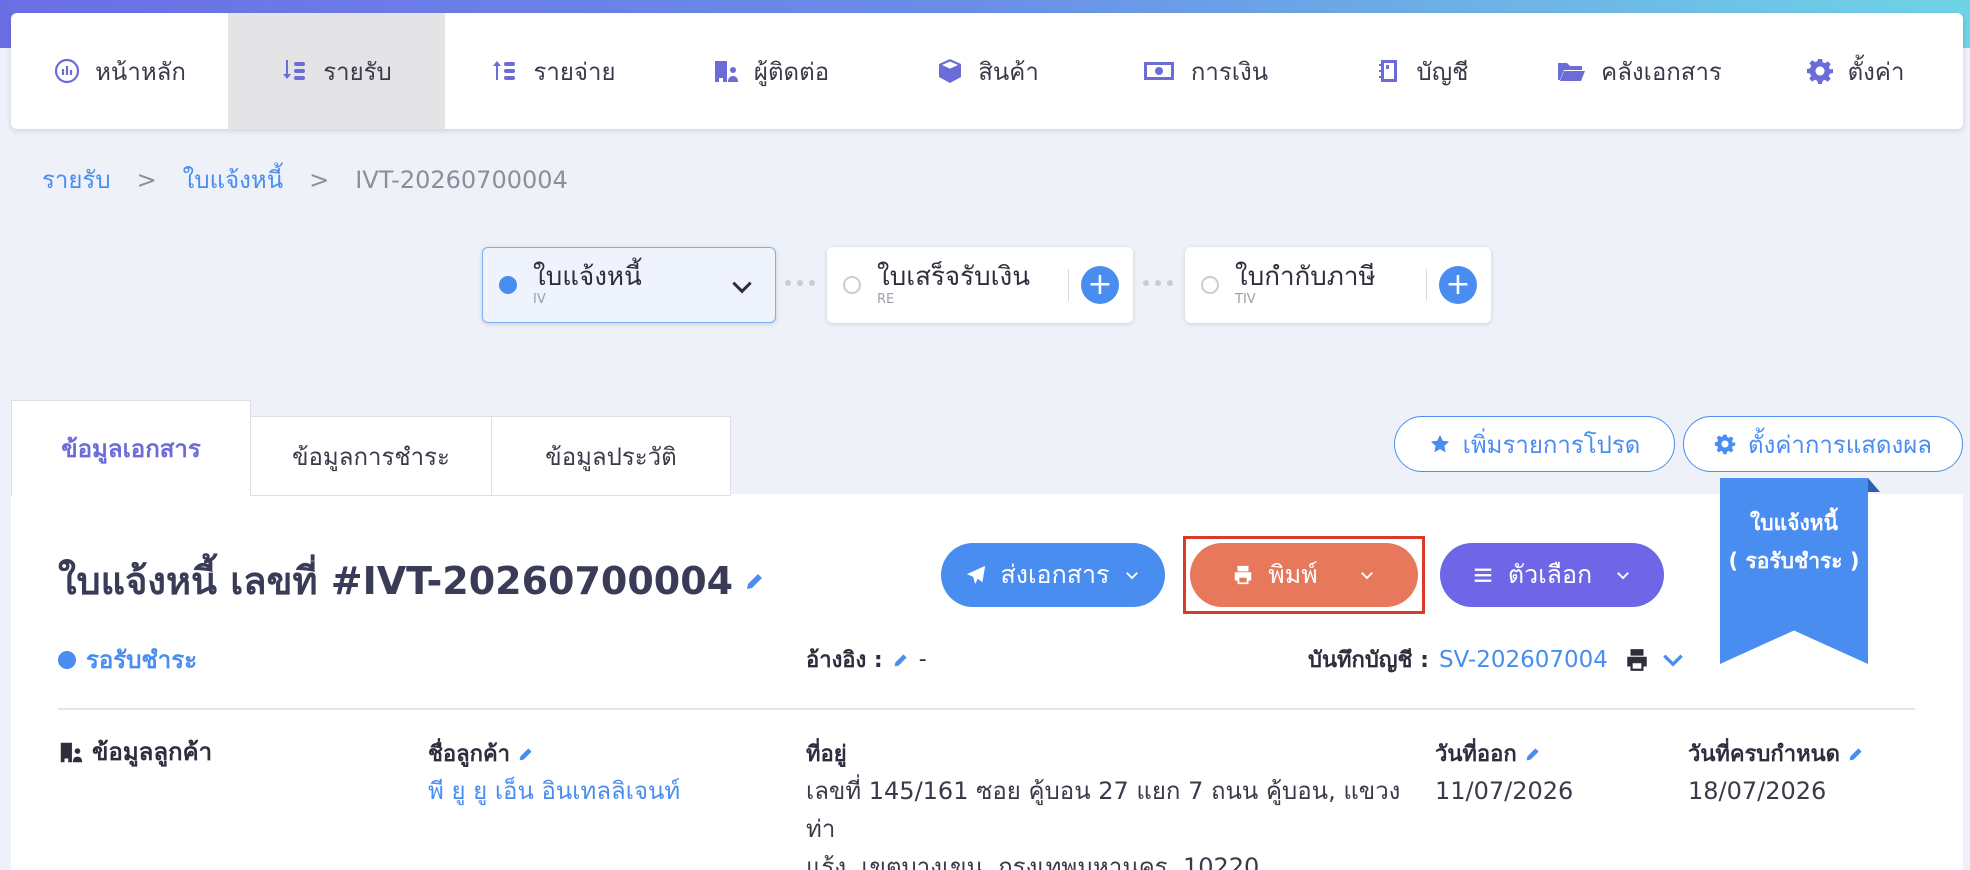 The width and height of the screenshot is (1970, 870). What do you see at coordinates (1794, 561) in the screenshot?
I see `ribbon-status: ( รอรับชำระ )` at bounding box center [1794, 561].